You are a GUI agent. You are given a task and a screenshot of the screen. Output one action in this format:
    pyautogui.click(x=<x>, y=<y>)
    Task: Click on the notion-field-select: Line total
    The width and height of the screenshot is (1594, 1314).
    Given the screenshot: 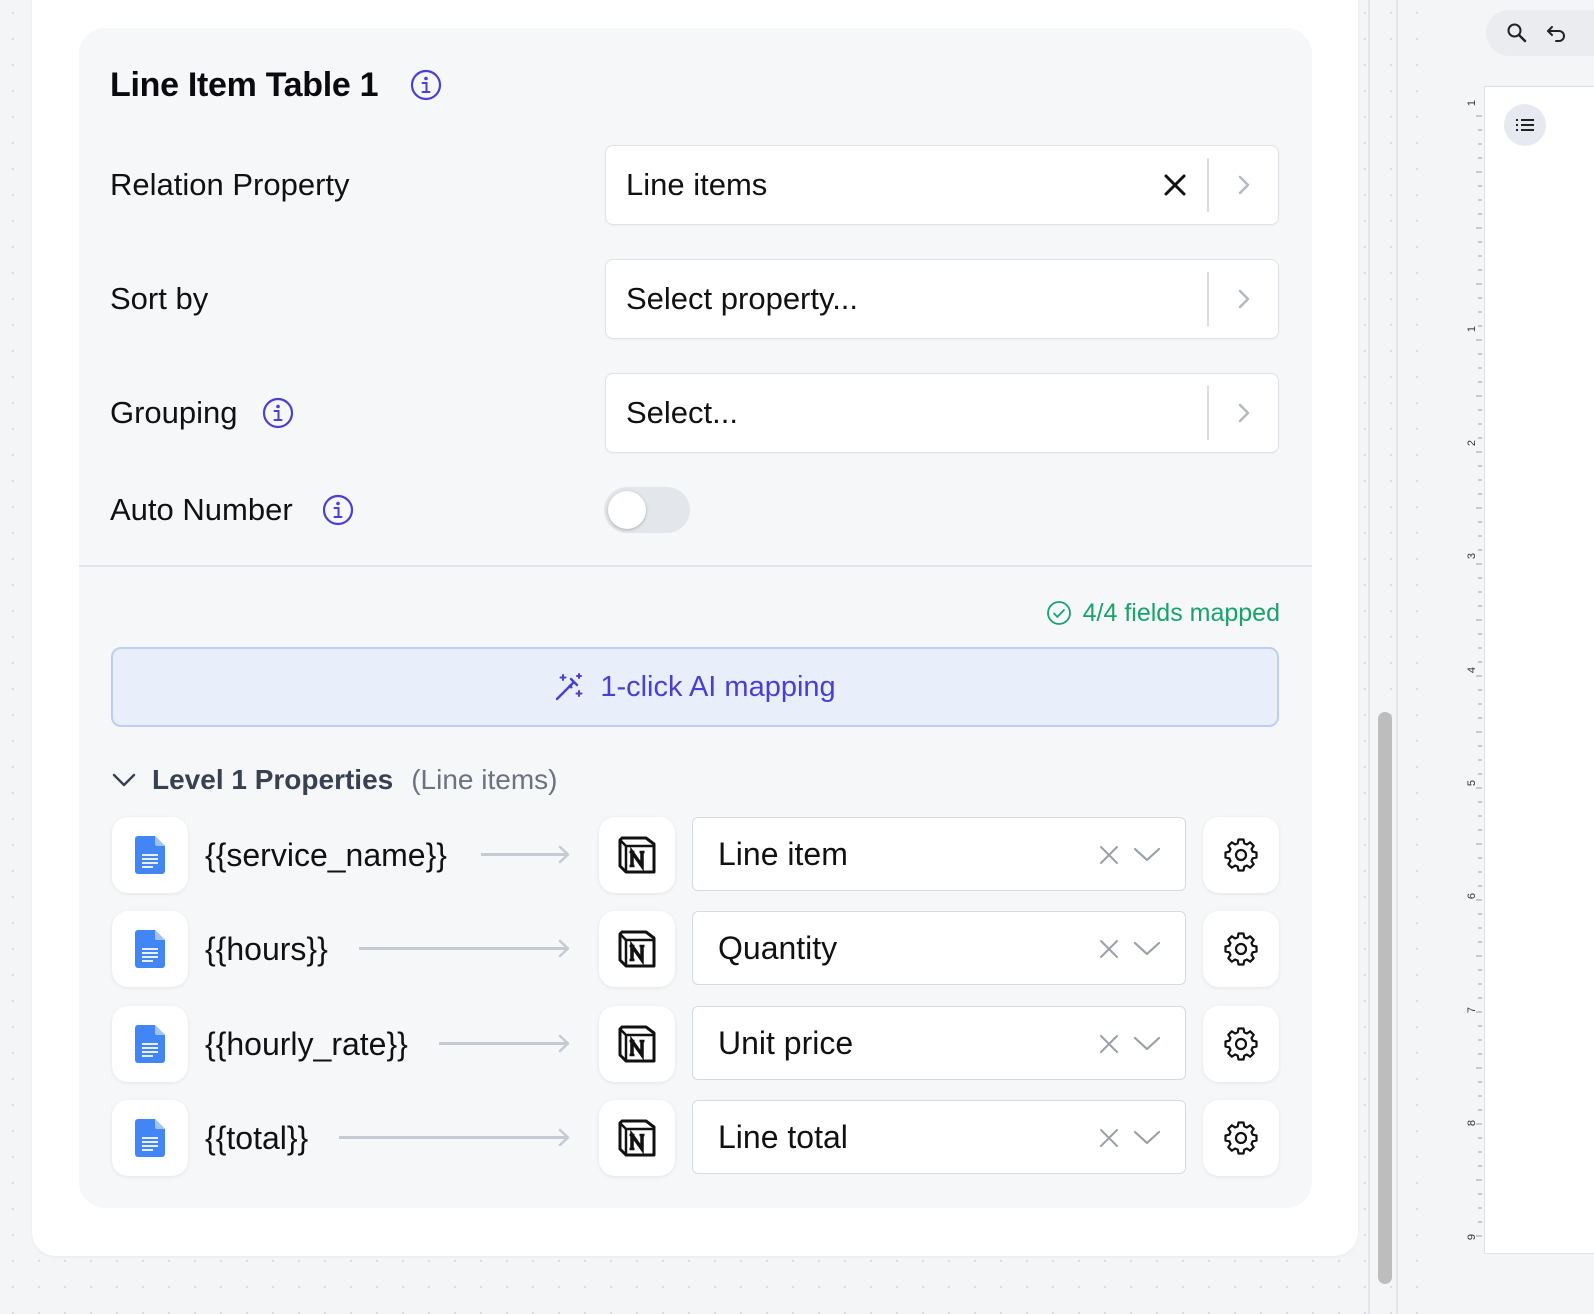 What is the action you would take?
    pyautogui.click(x=939, y=1137)
    